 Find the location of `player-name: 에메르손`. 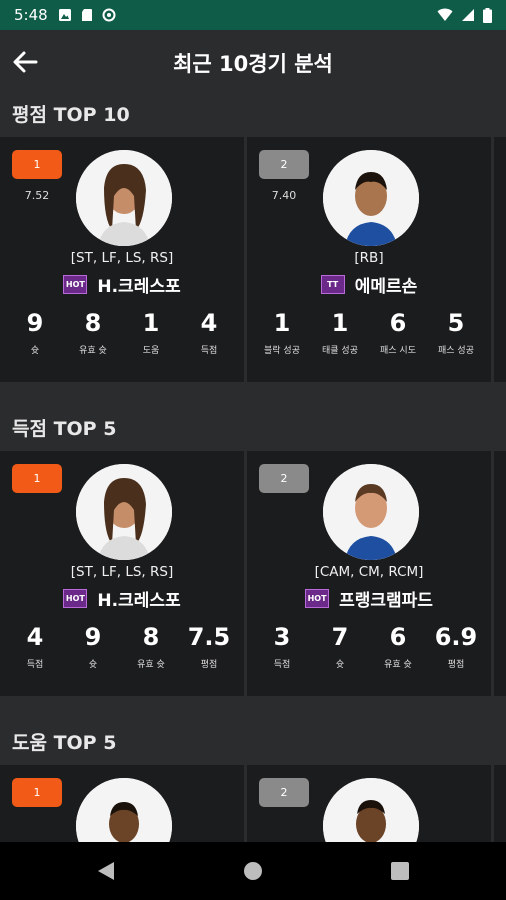

player-name: 에메르손 is located at coordinates (386, 287).